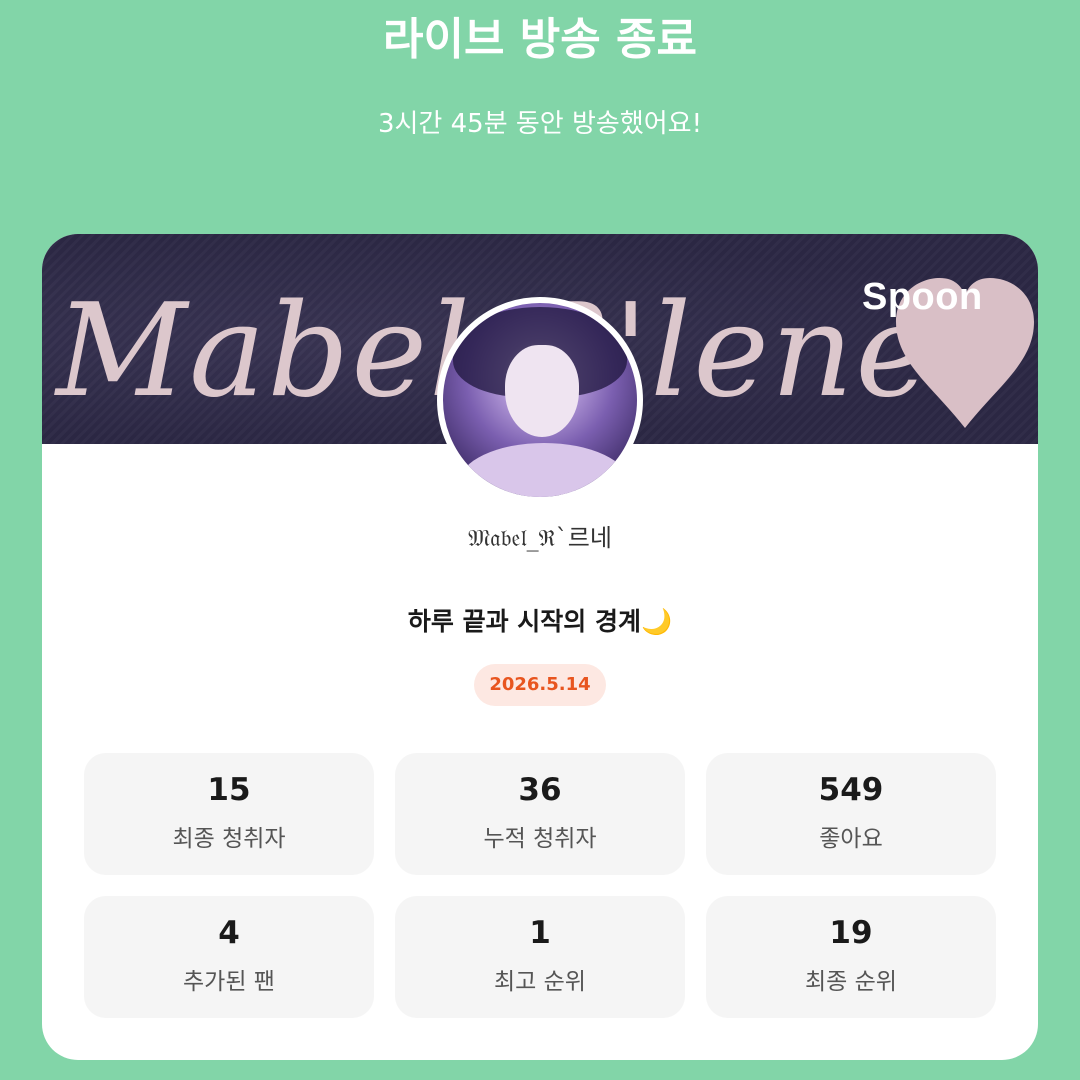 The width and height of the screenshot is (1080, 1080). Describe the element at coordinates (851, 790) in the screenshot. I see `stat-value: 549` at that location.